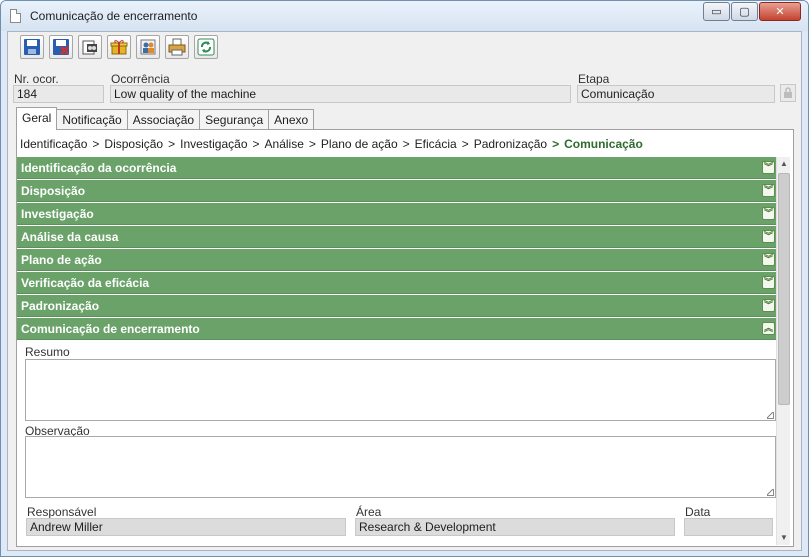 This screenshot has width=809, height=557. I want to click on breadcrumb-step: Identificação, so click(53, 144).